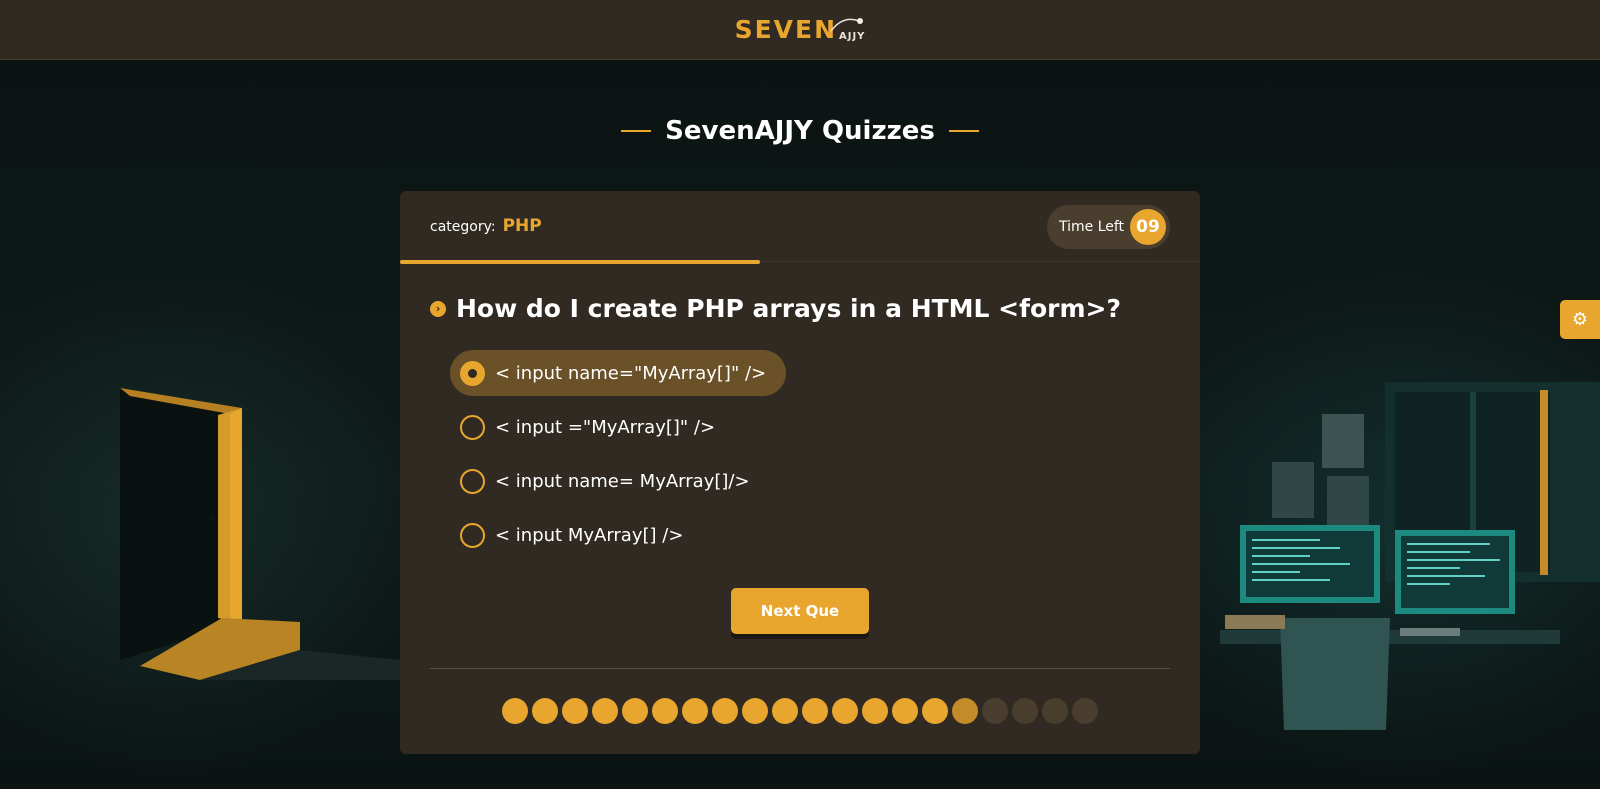 The height and width of the screenshot is (789, 1600). I want to click on settings-button: ⚙, so click(1580, 319).